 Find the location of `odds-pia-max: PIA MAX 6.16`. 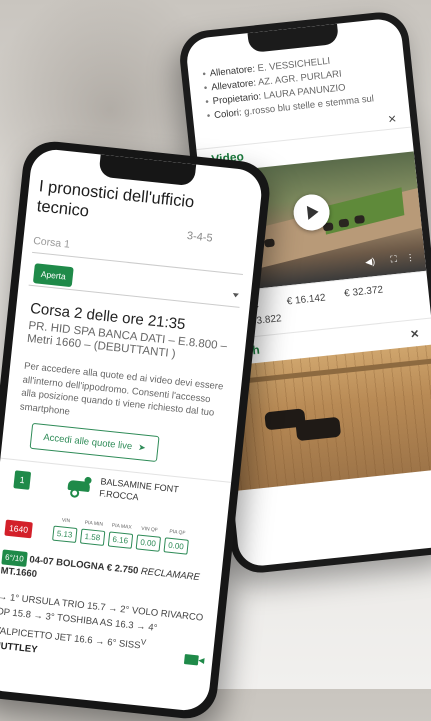

odds-pia-max: PIA MAX 6.16 is located at coordinates (120, 535).